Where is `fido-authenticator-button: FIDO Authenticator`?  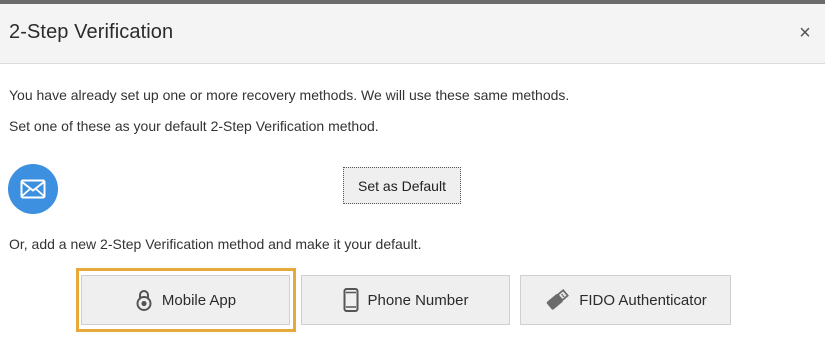
fido-authenticator-button: FIDO Authenticator is located at coordinates (625, 300).